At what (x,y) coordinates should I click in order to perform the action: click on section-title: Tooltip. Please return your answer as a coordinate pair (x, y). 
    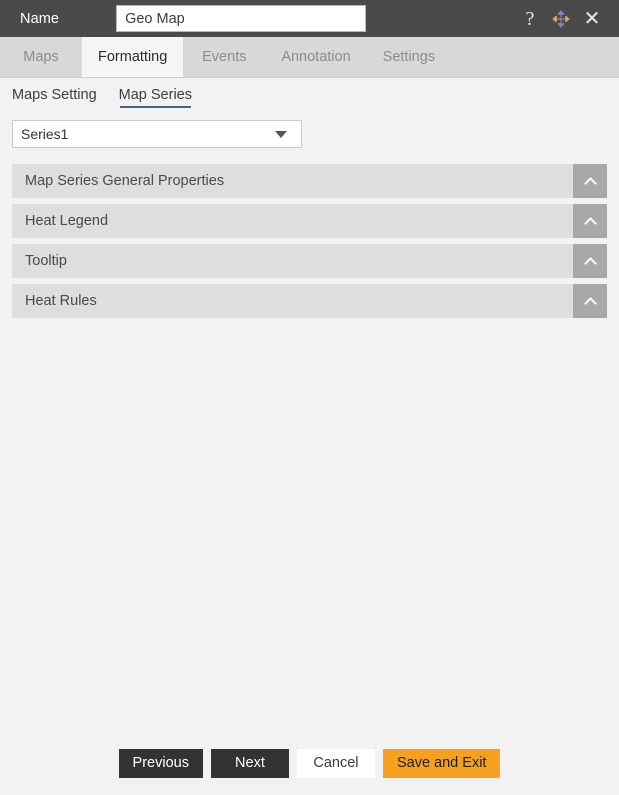
    Looking at the image, I should click on (46, 261).